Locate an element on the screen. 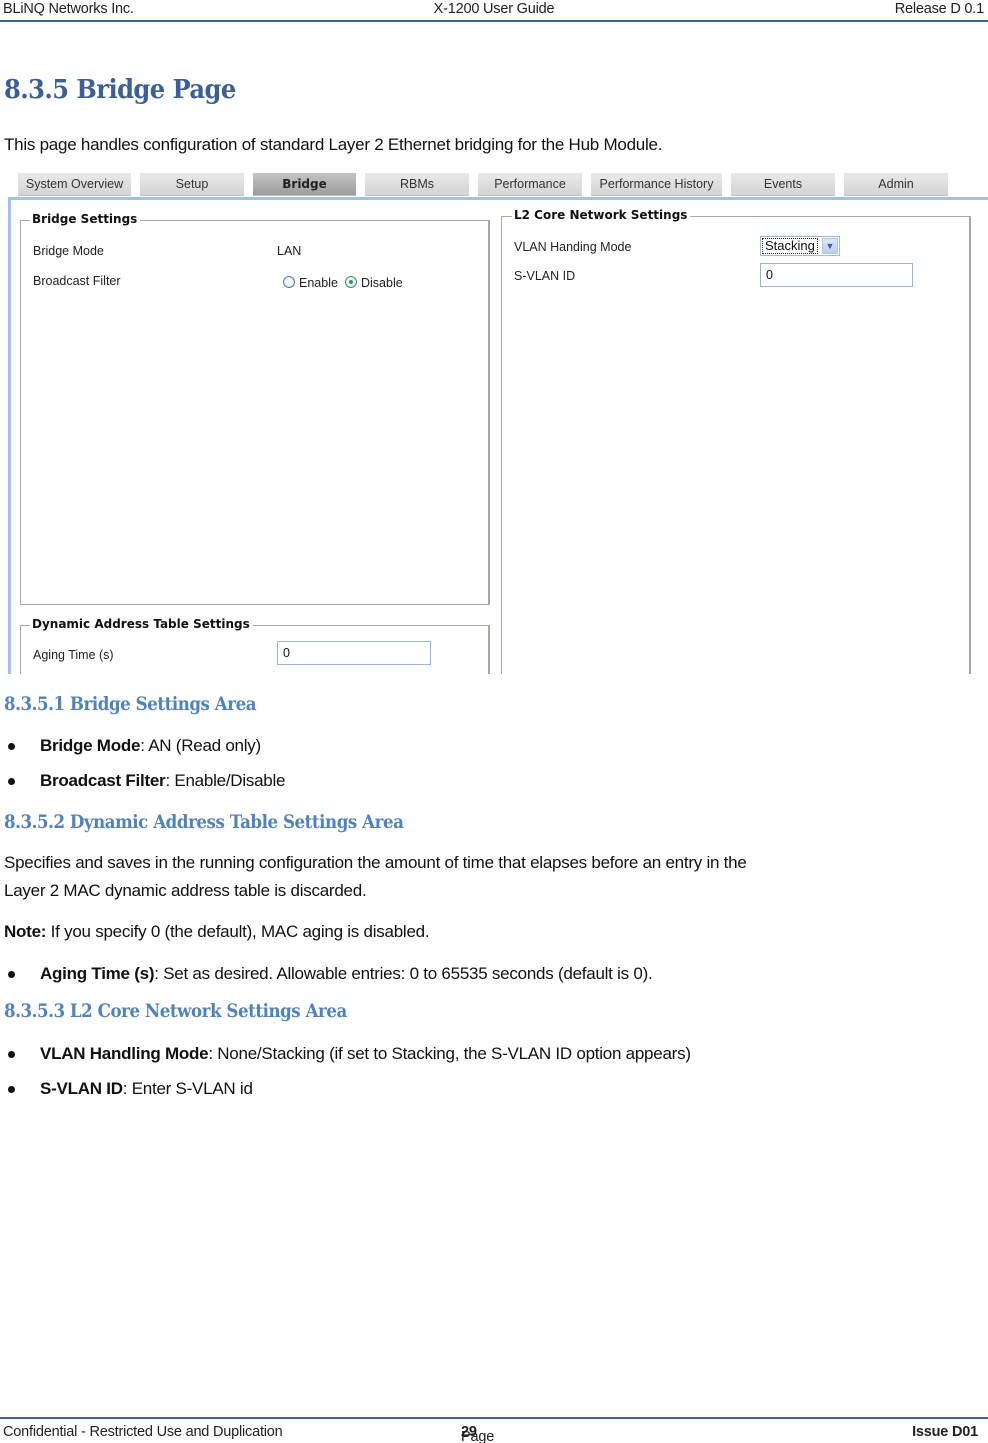 The height and width of the screenshot is (1443, 988). broadcast-disable-radio is located at coordinates (351, 282).